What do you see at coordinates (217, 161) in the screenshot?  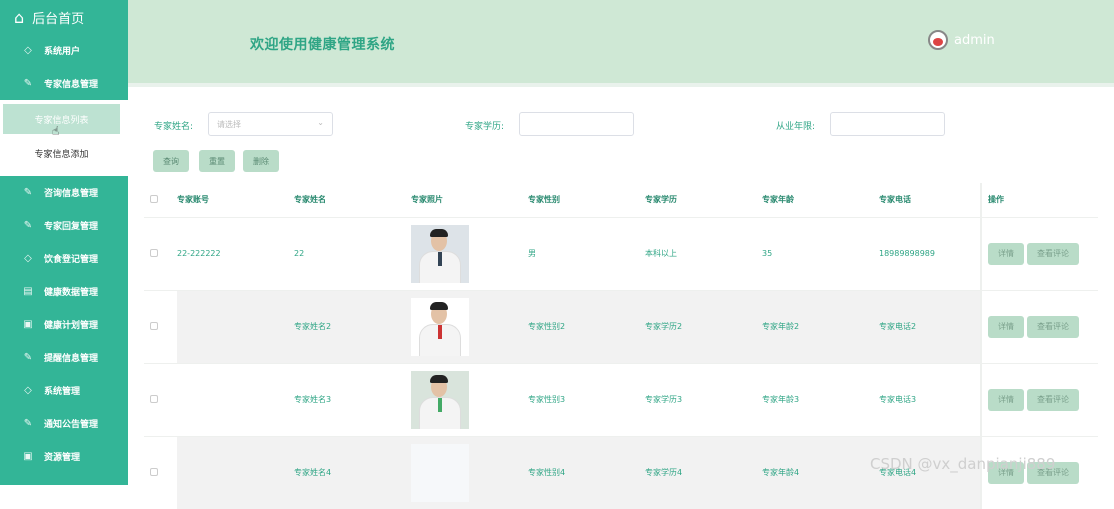 I see `reset-button: 重置` at bounding box center [217, 161].